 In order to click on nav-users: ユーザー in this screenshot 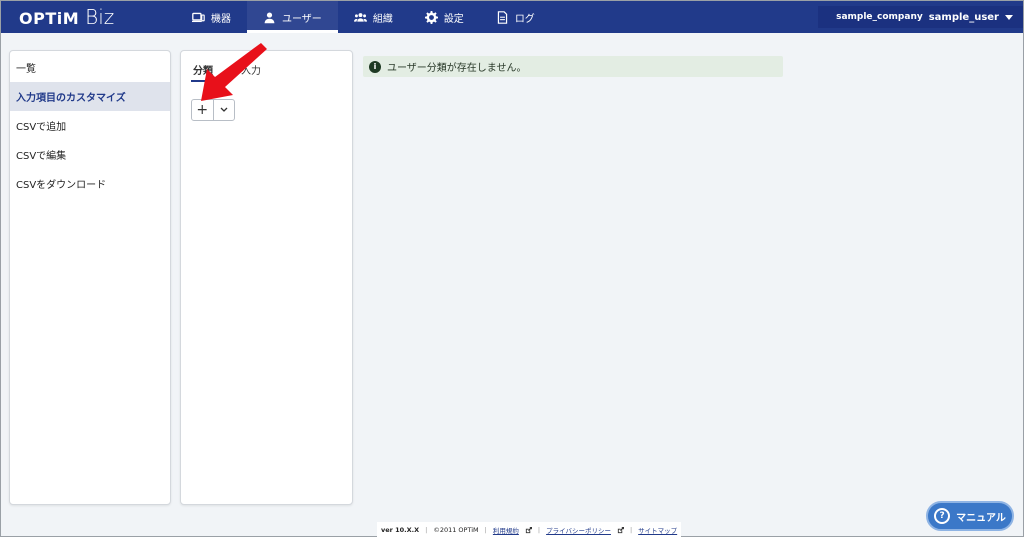, I will do `click(292, 17)`.